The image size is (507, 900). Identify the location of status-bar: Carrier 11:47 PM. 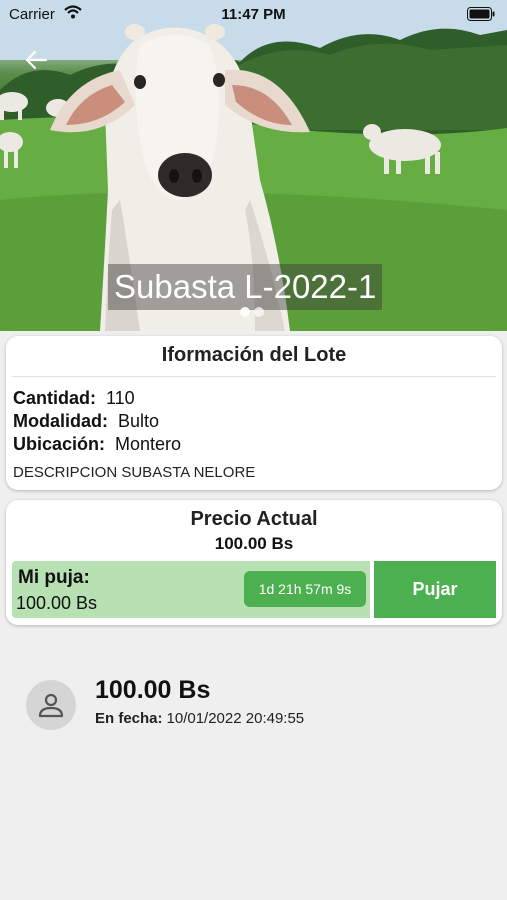
(253, 14).